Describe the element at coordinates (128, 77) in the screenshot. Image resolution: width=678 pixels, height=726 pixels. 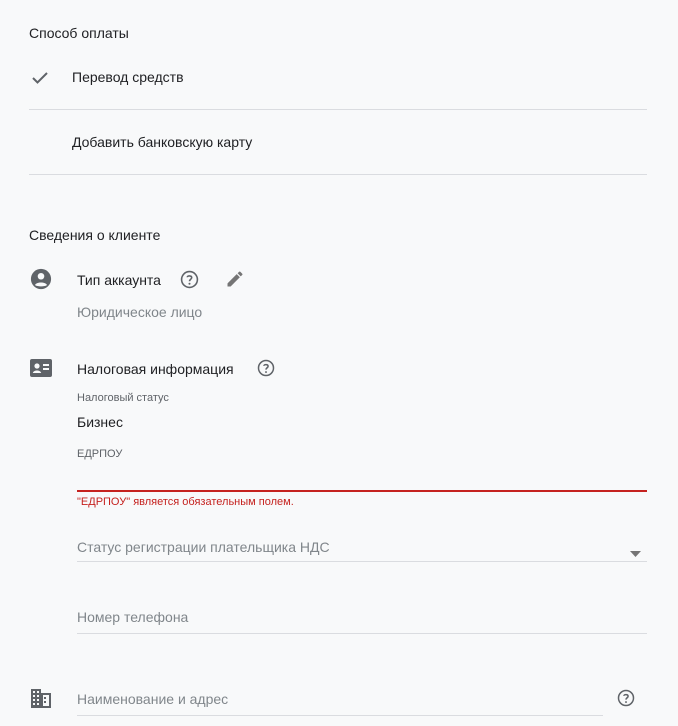
I see `payment-option-label: Перевод средств` at that location.